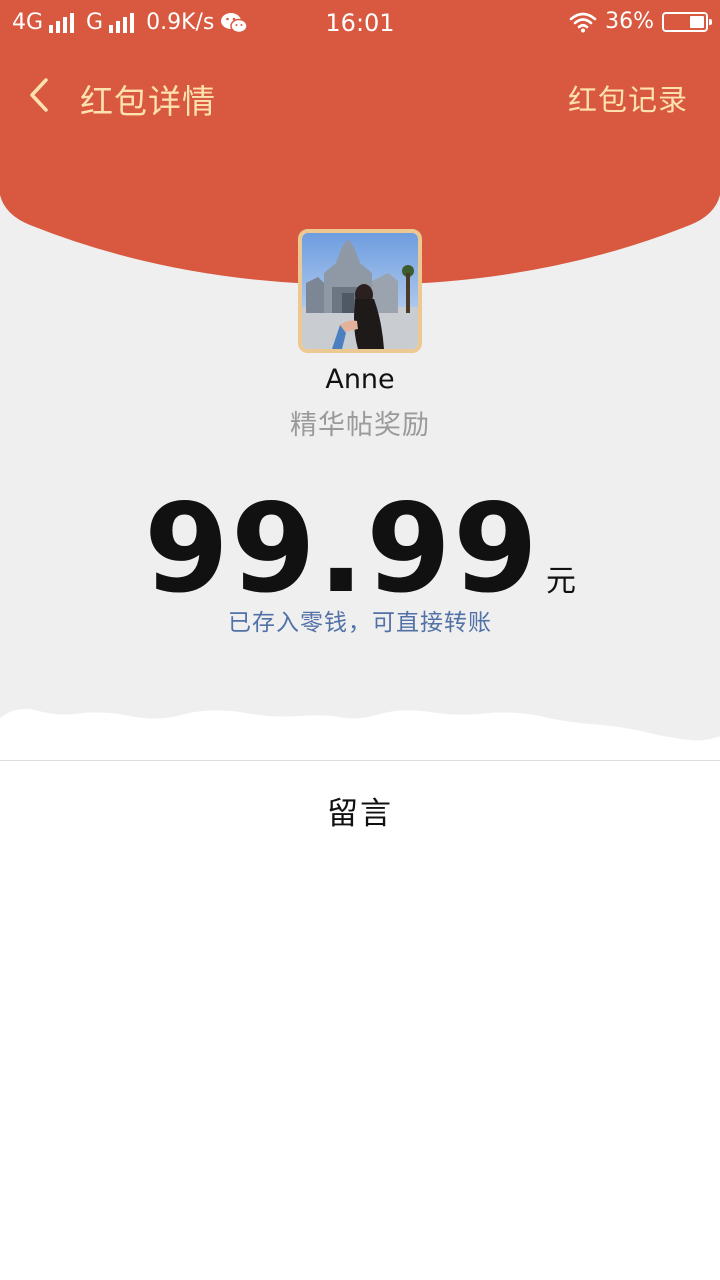 This screenshot has height=1280, width=720. I want to click on wifi-icon, so click(583, 22).